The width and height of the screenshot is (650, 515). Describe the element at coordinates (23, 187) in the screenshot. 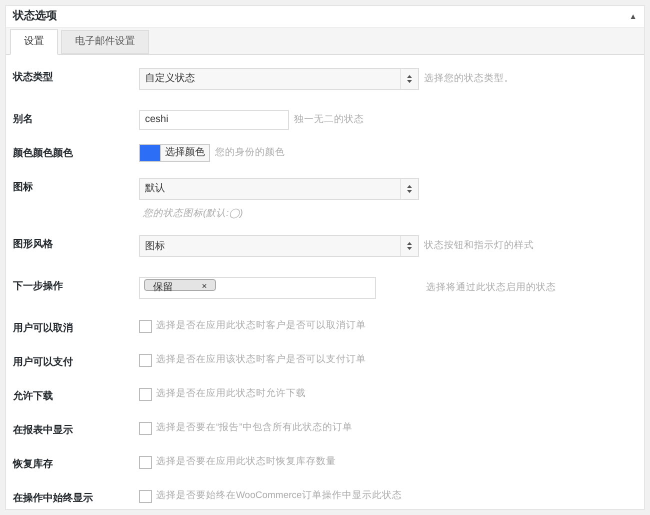

I see `field-label: 图标` at that location.